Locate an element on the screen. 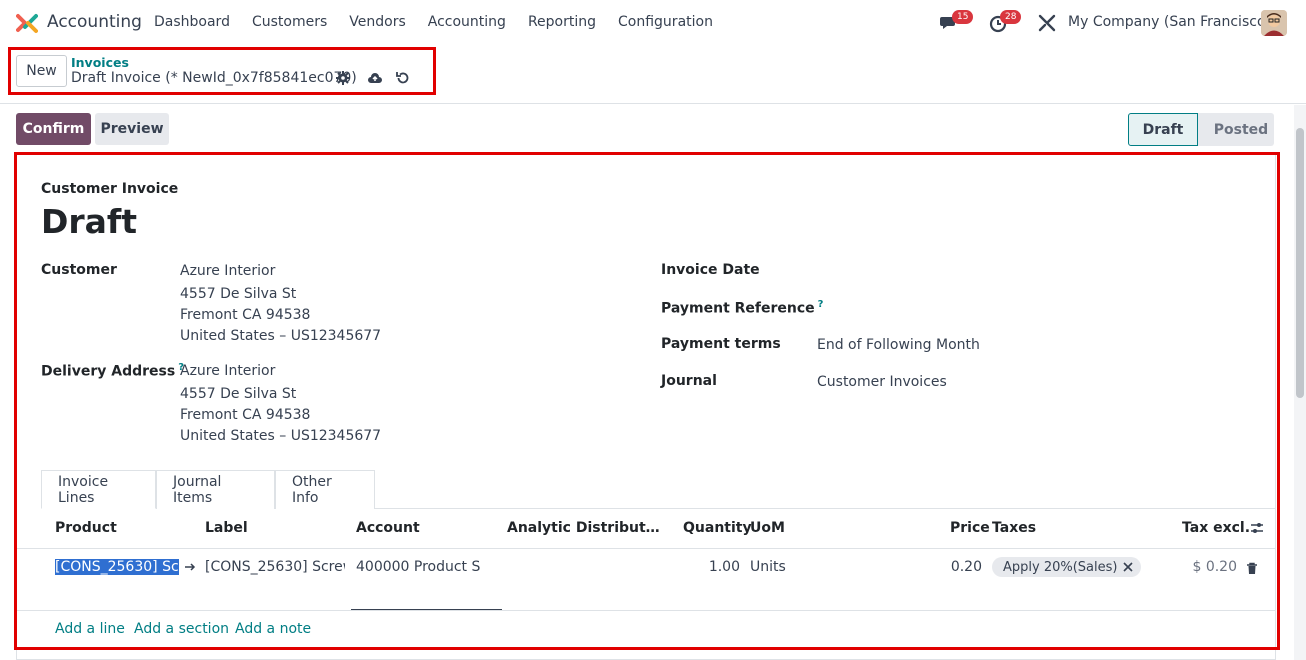 The image size is (1306, 660). page-scrollbar-thumb is located at coordinates (1300, 263).